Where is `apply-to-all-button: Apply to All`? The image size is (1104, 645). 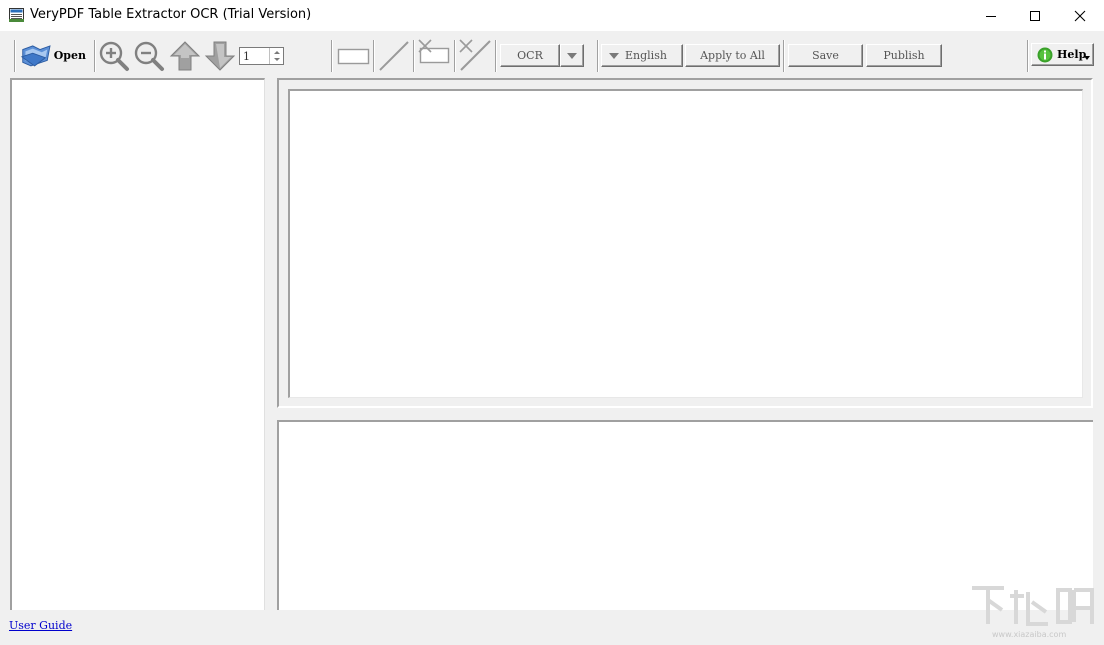 apply-to-all-button: Apply to All is located at coordinates (732, 55).